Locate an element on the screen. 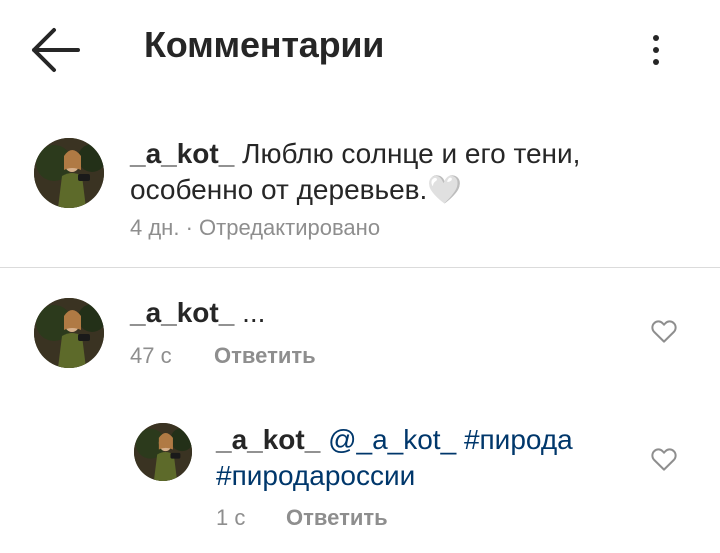 Image resolution: width=720 pixels, height=553 pixels. caption-meta: 4 дн. · Отредактировано is located at coordinates (255, 228).